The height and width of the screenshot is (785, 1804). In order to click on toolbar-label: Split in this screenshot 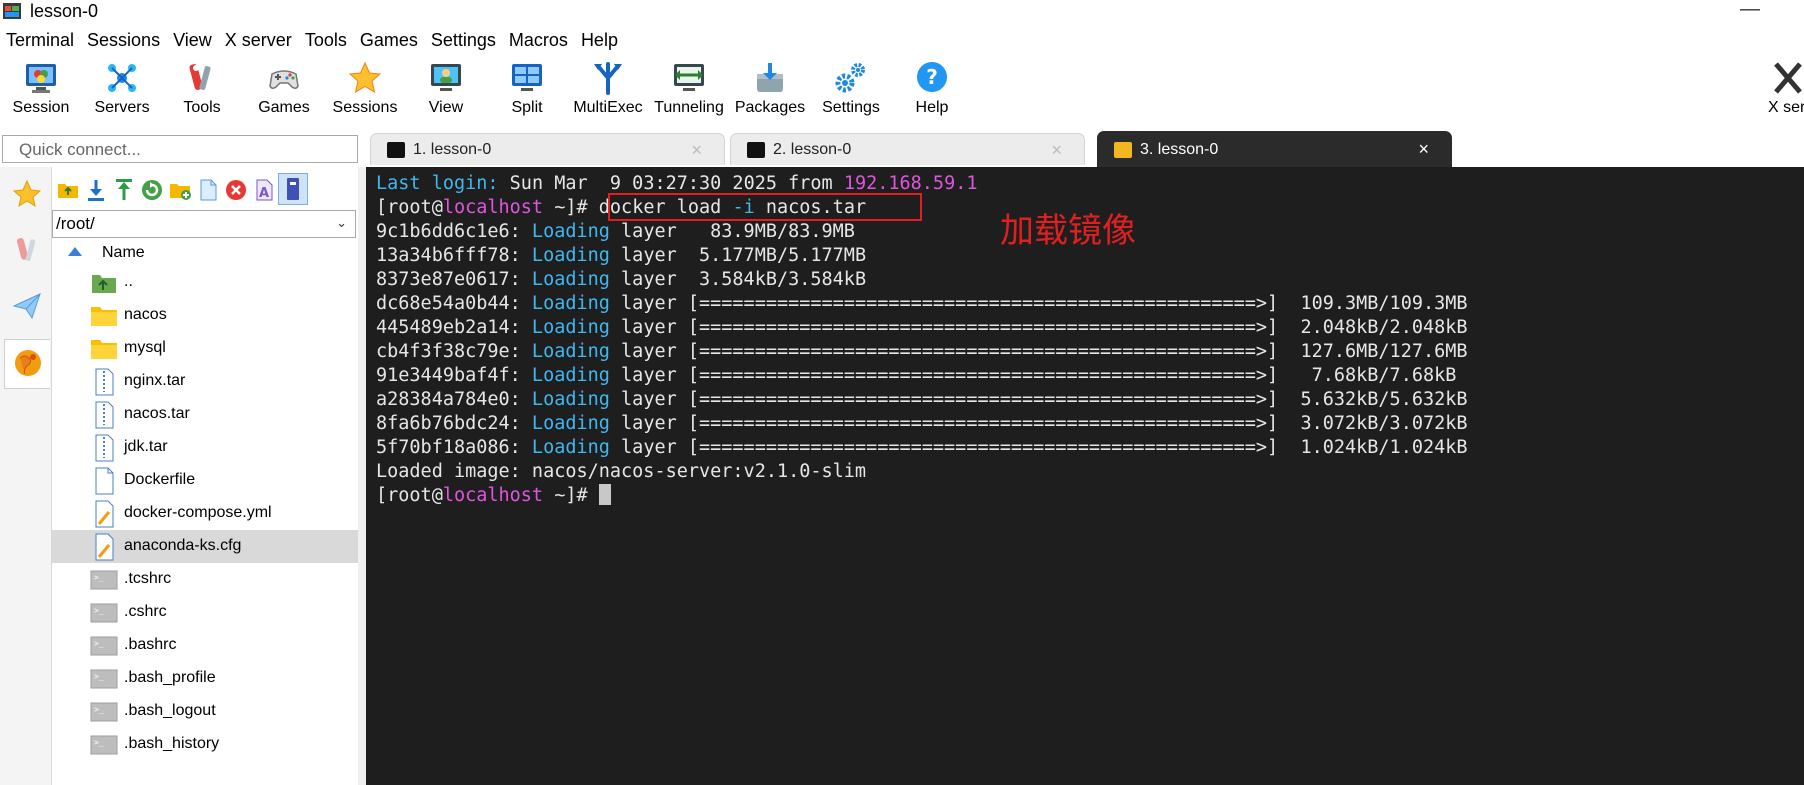, I will do `click(527, 107)`.